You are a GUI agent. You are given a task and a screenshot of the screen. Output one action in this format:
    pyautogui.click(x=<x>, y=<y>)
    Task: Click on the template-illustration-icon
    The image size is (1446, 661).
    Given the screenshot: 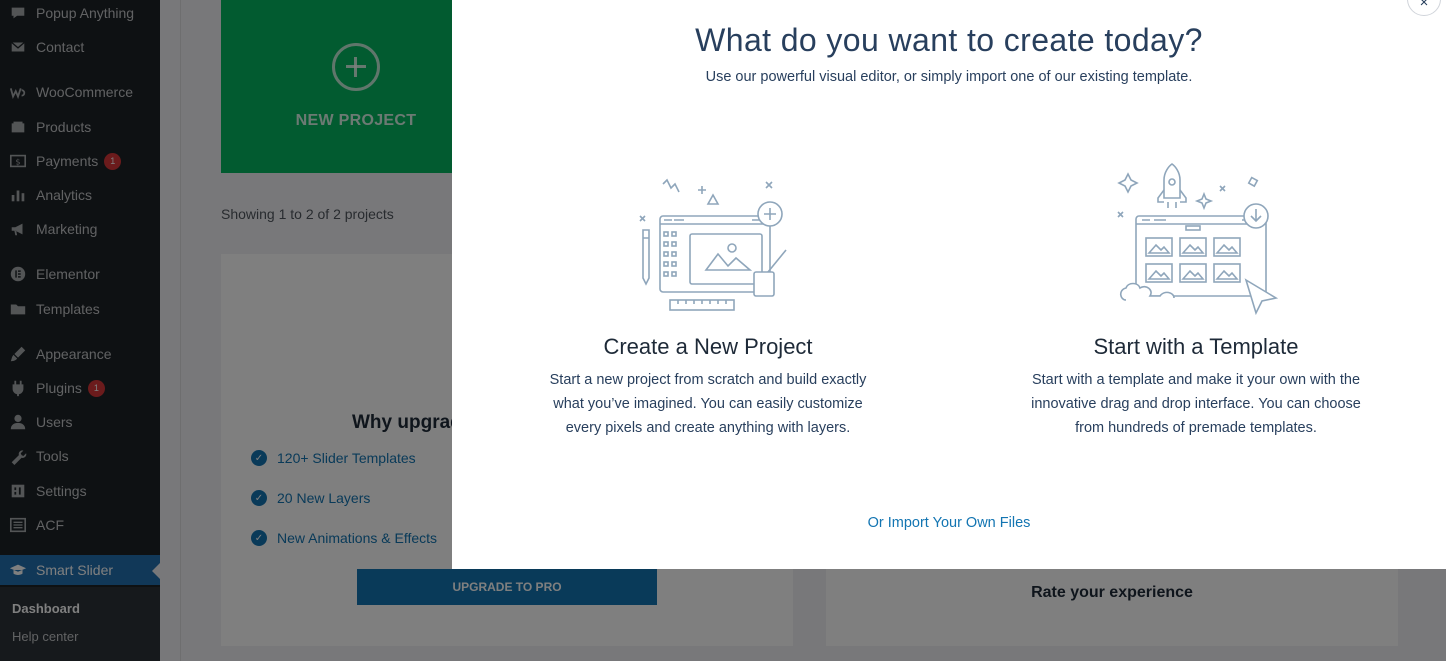 What is the action you would take?
    pyautogui.click(x=1198, y=239)
    